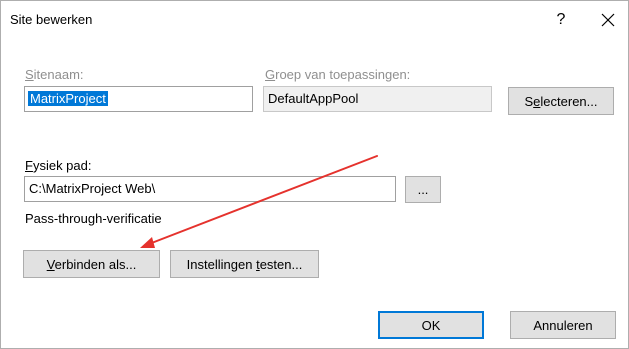  I want to click on site-name-value: MatrixProject, so click(68, 98).